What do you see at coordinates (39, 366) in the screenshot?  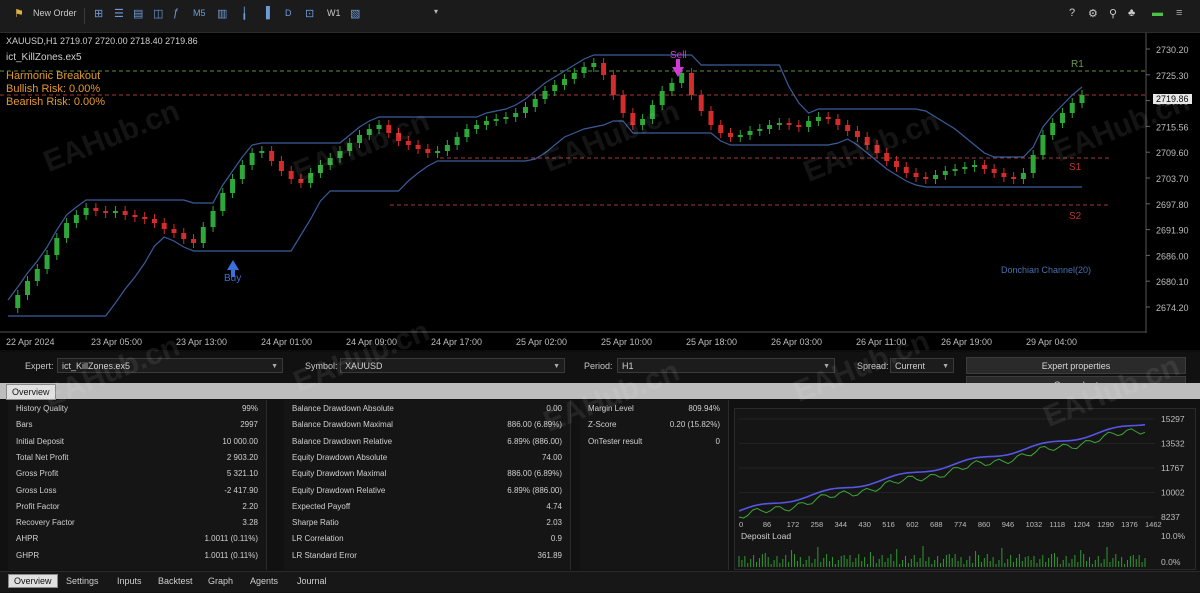 I see `expert-label: Expert:` at bounding box center [39, 366].